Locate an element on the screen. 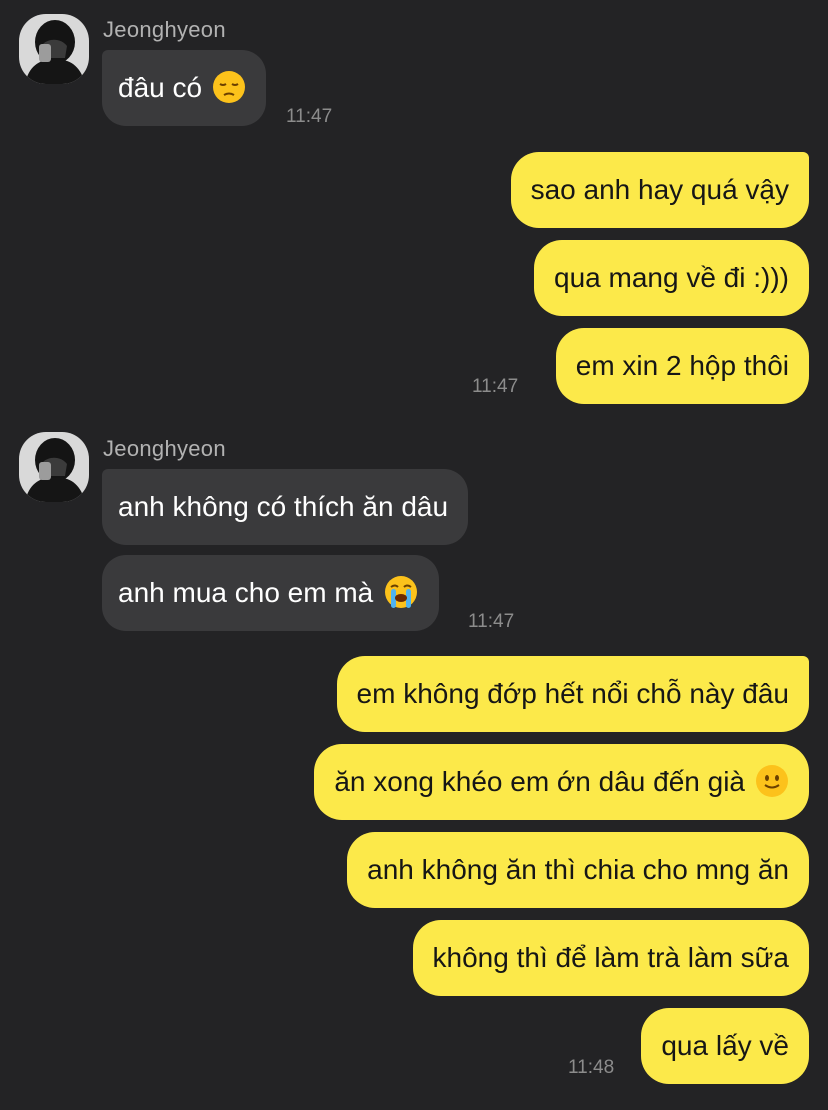 Image resolution: width=828 pixels, height=1110 pixels. message-bubble: qua mang về đi :))) is located at coordinates (671, 278).